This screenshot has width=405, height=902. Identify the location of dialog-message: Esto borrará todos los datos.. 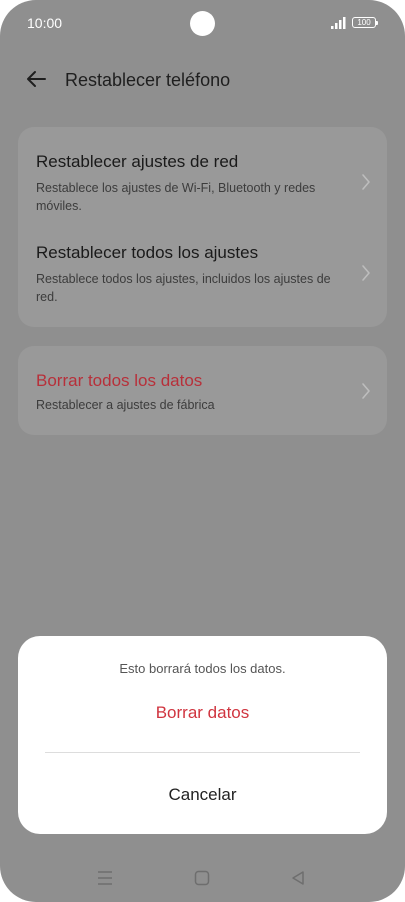
(202, 668).